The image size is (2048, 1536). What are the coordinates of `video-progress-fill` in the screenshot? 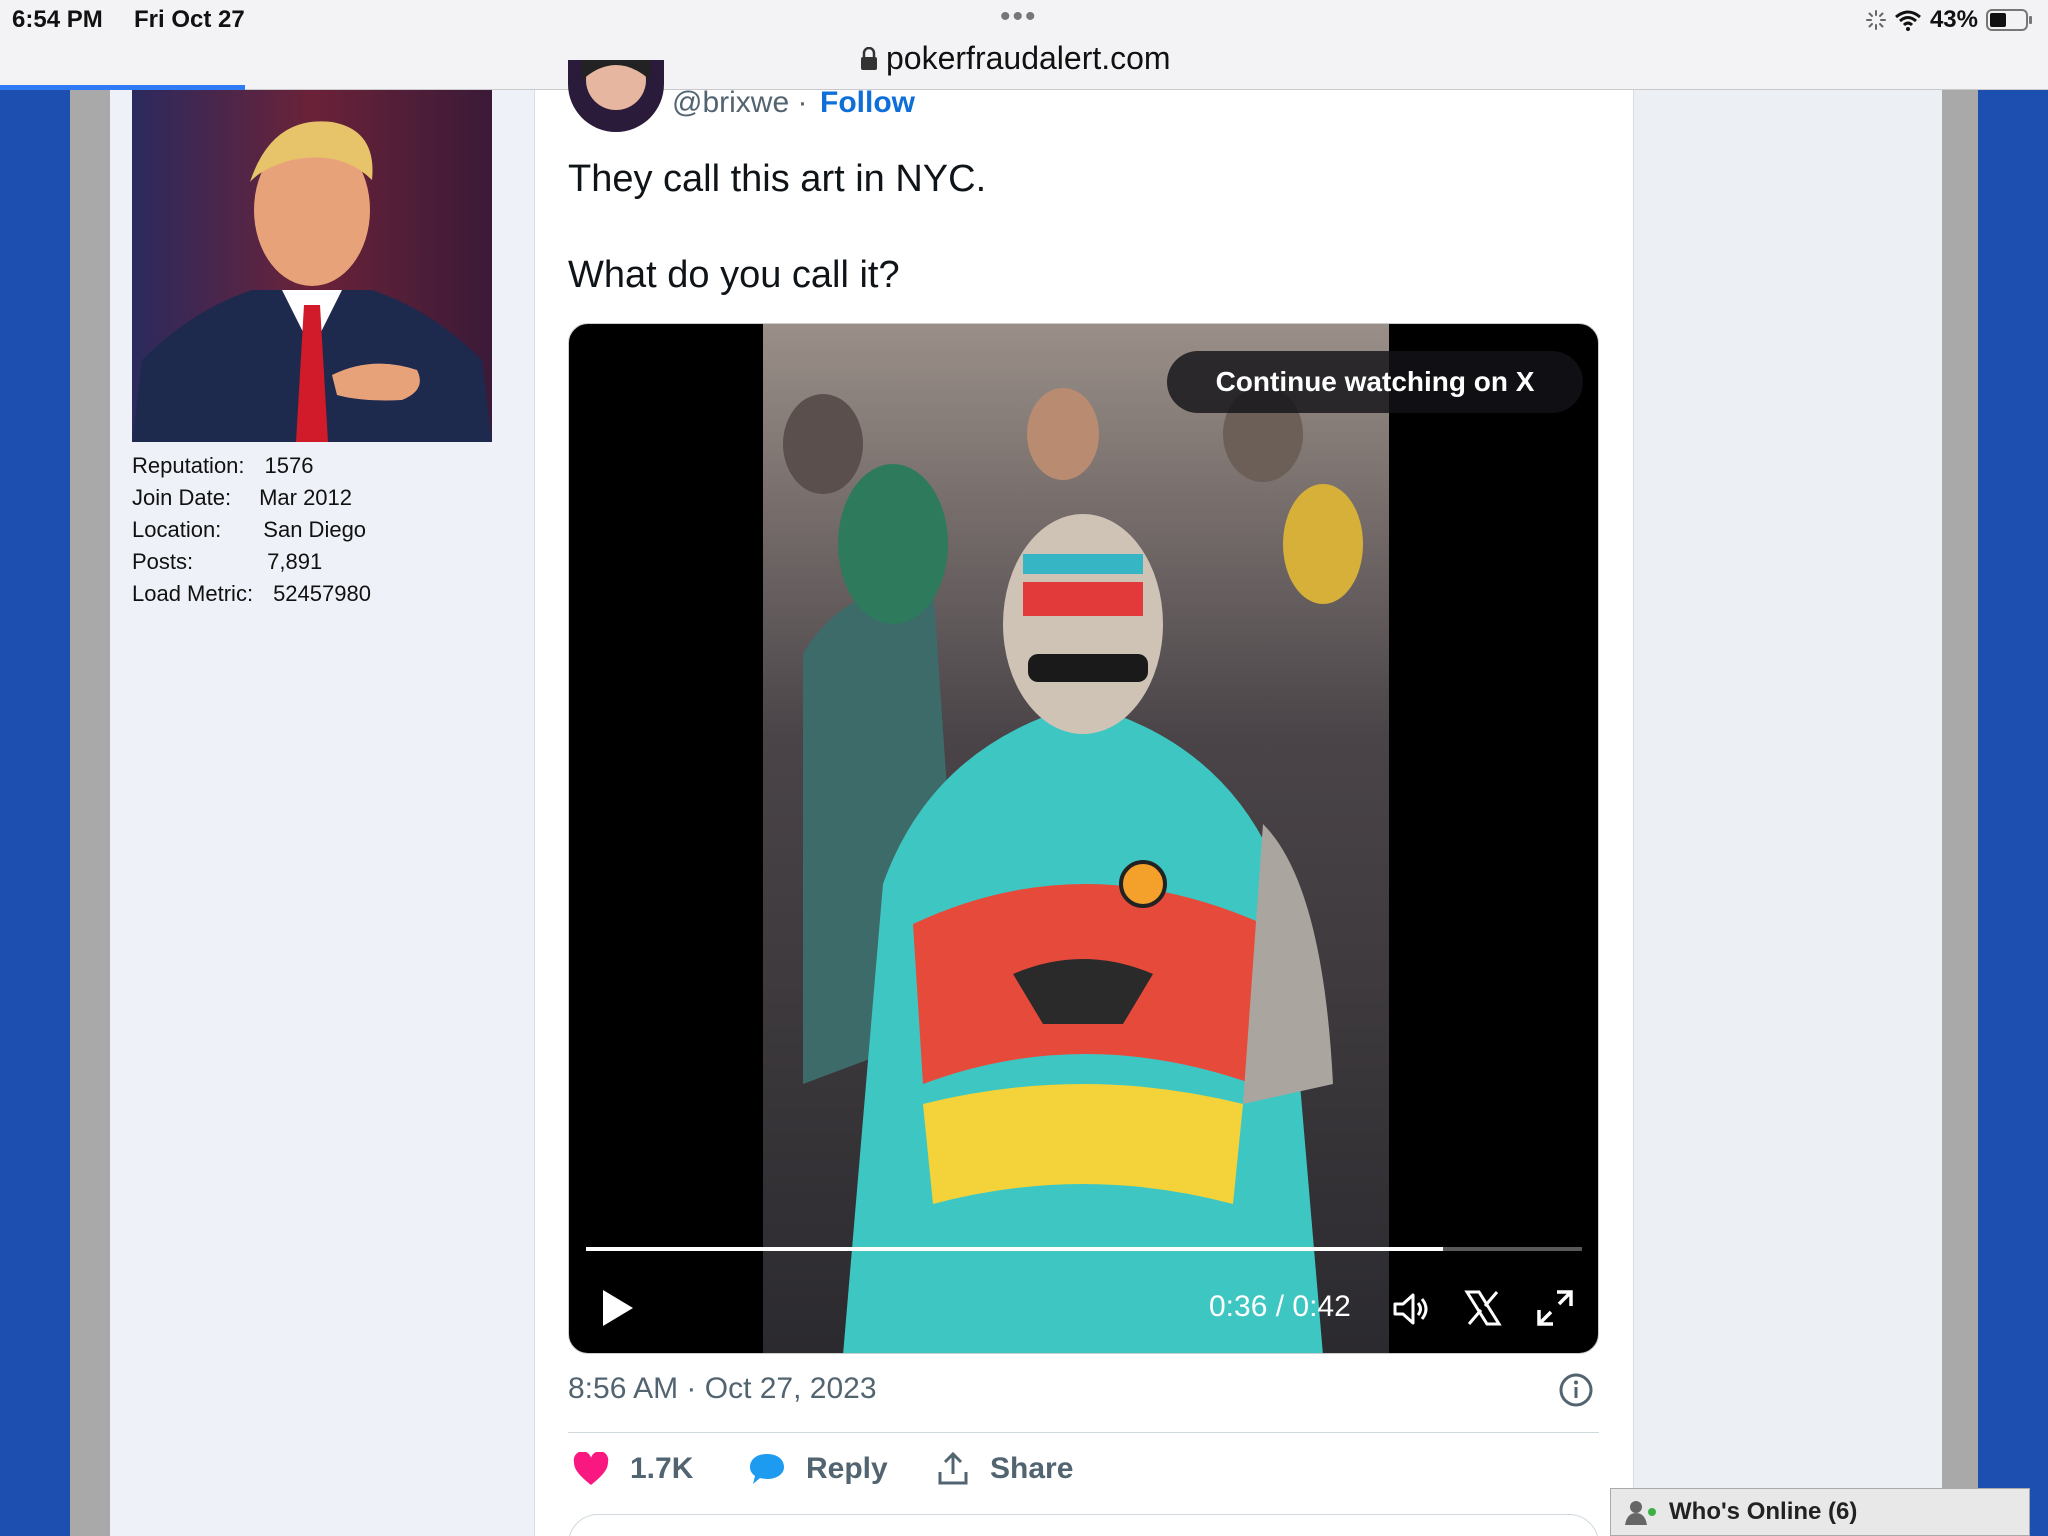 It's located at (1014, 1249).